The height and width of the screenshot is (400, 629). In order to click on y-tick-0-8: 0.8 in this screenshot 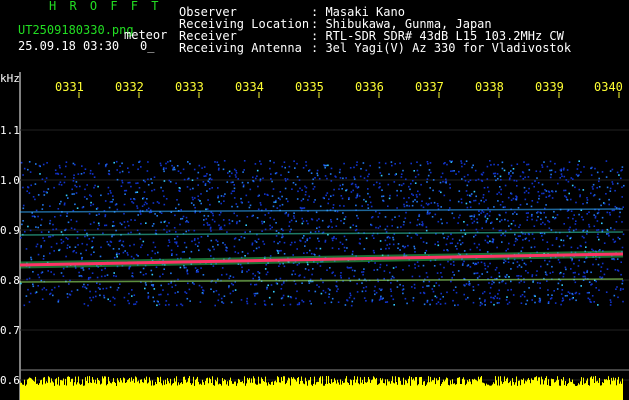, I will do `click(10, 280)`.